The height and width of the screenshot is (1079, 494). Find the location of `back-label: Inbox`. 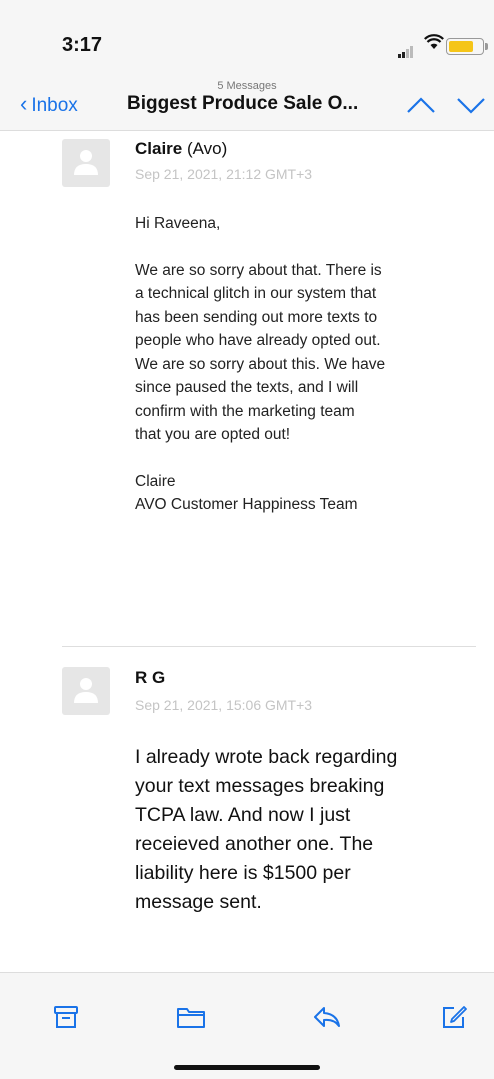

back-label: Inbox is located at coordinates (54, 105).